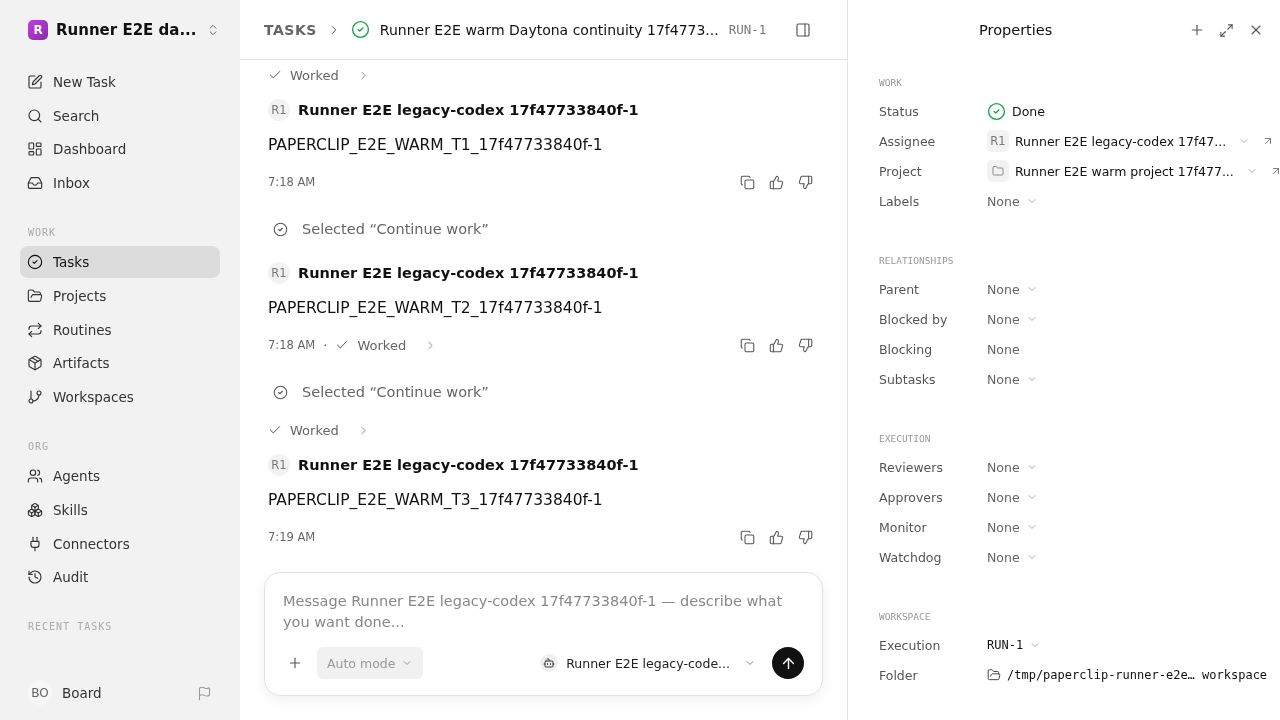 This screenshot has height=720, width=1280. What do you see at coordinates (35, 543) in the screenshot?
I see `plug-icon` at bounding box center [35, 543].